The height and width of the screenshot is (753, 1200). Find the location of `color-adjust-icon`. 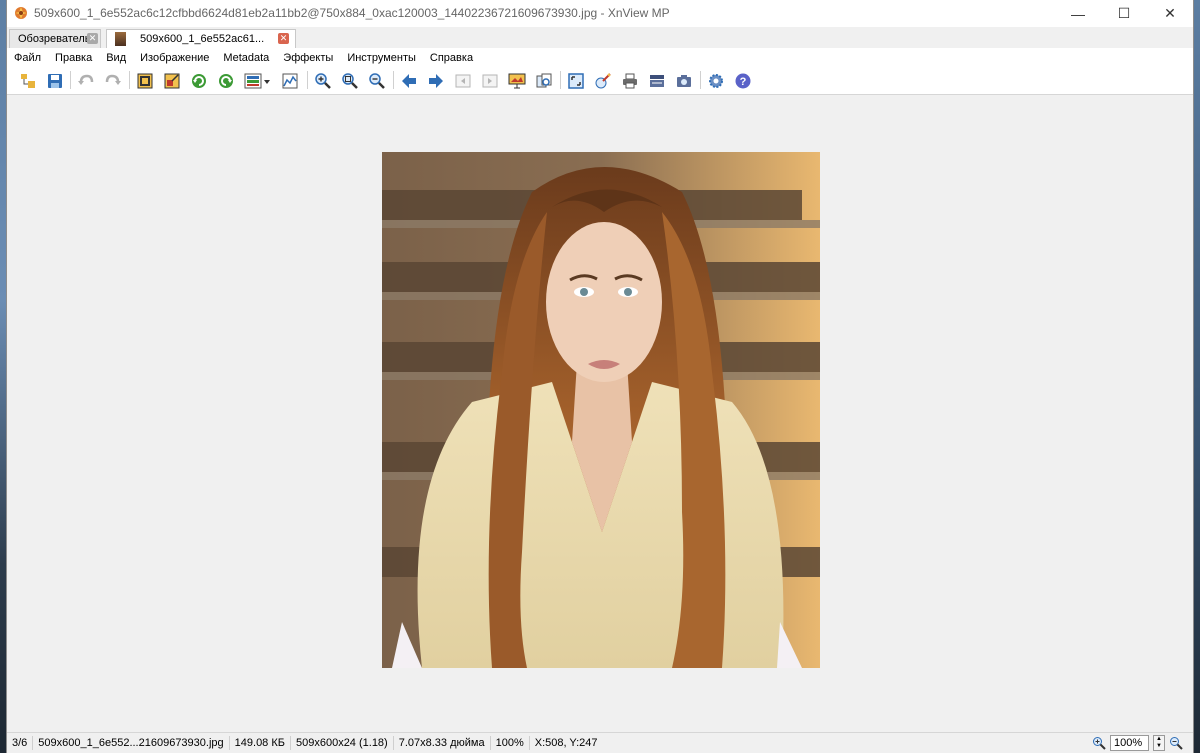

color-adjust-icon is located at coordinates (258, 80).